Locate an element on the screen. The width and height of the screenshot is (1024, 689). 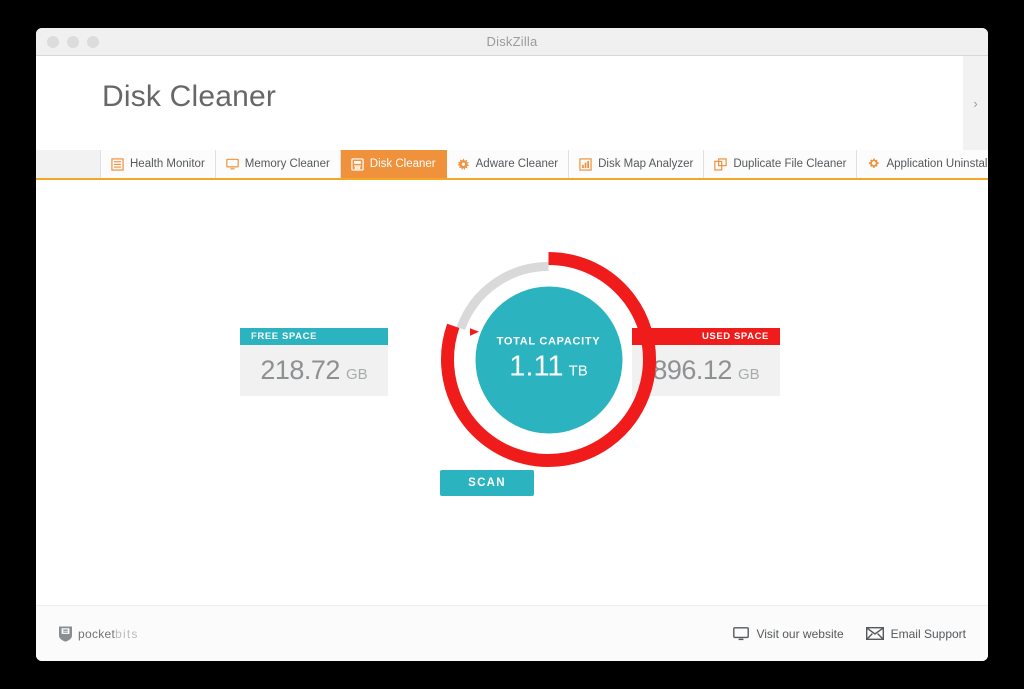
tab-label: Disk Map Analyzer is located at coordinates (646, 164).